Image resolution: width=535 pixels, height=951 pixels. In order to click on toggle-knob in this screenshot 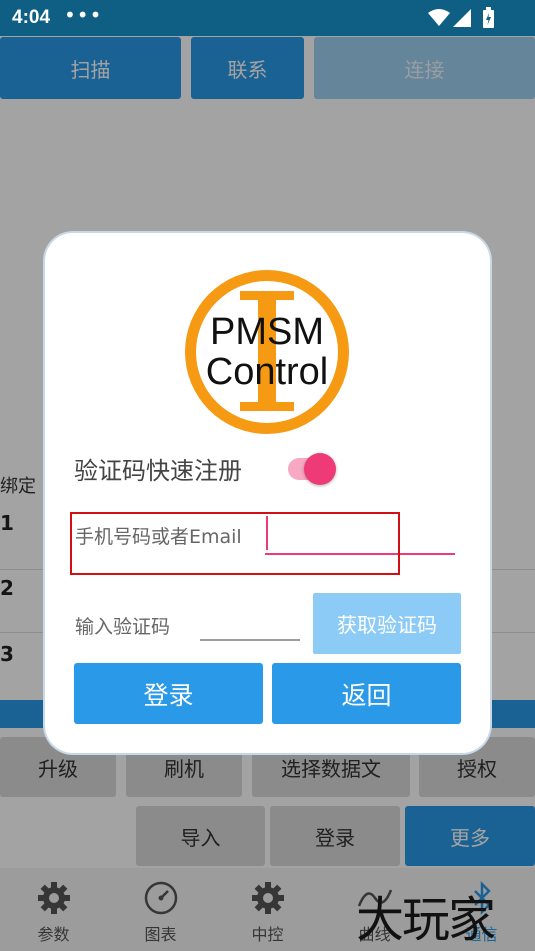, I will do `click(320, 469)`.